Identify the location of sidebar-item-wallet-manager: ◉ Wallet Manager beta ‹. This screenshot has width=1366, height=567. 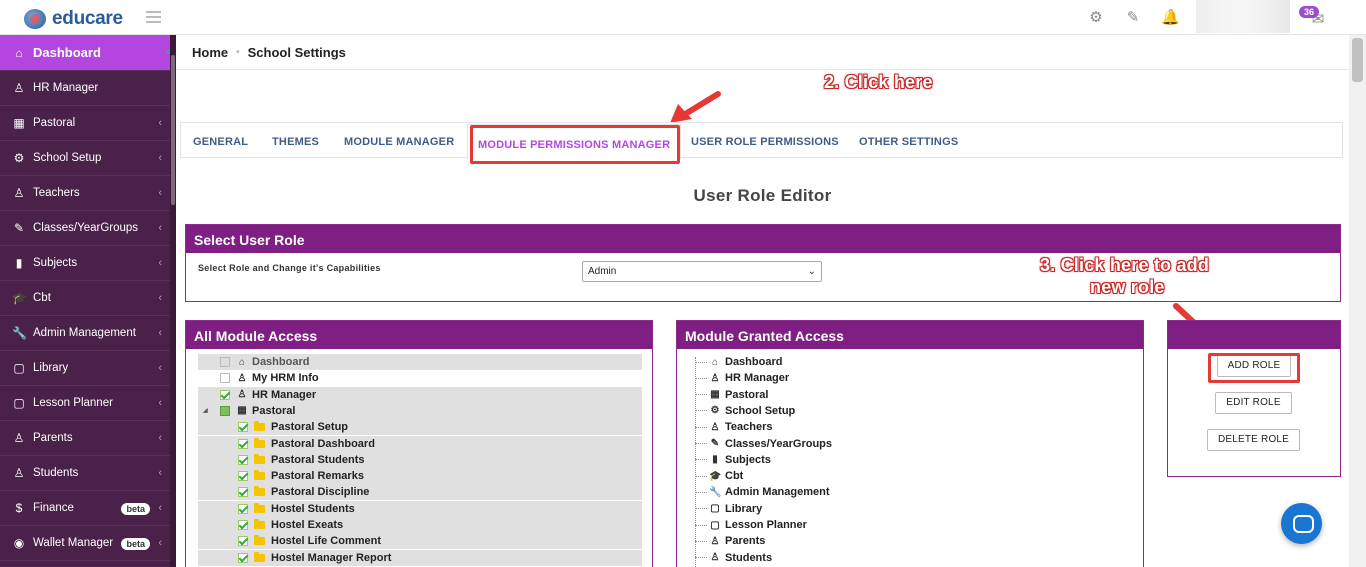
(85, 543).